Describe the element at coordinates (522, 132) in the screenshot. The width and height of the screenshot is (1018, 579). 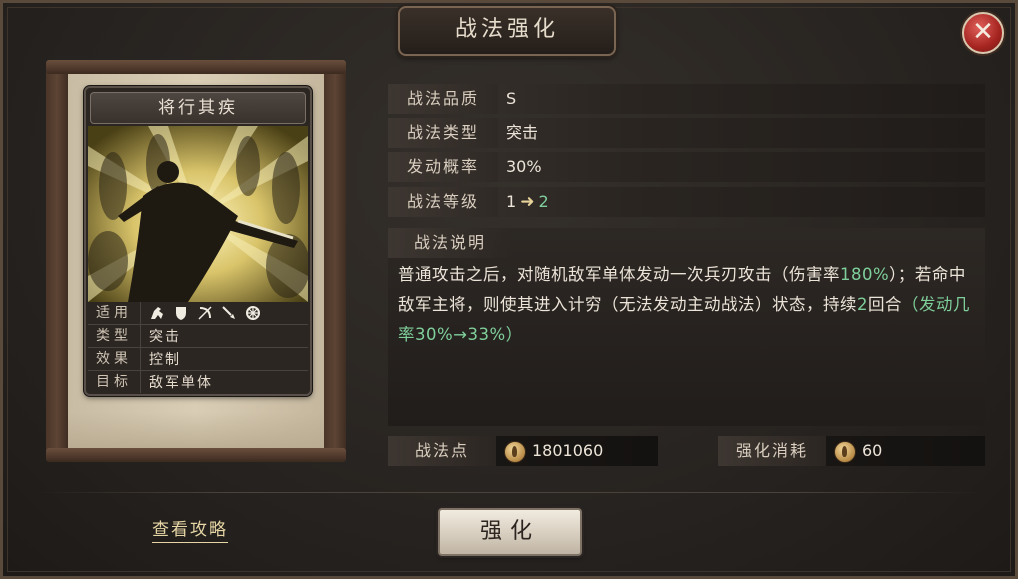
I see `stat-value: 突击` at that location.